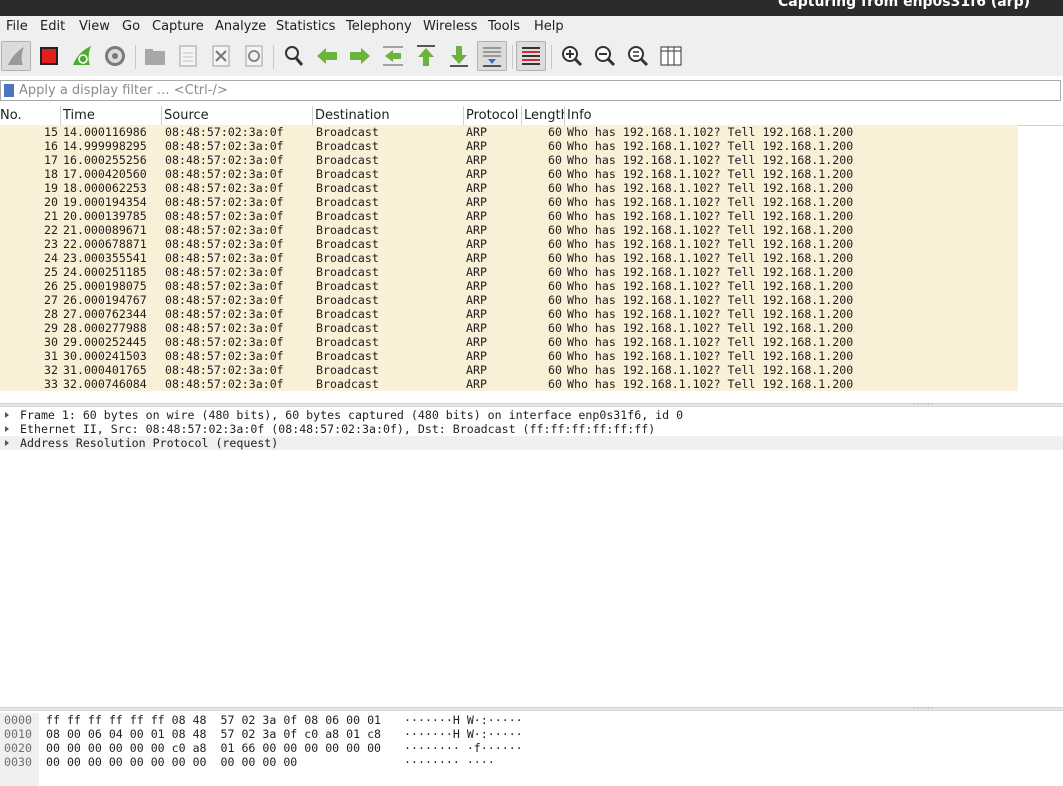 This screenshot has width=1063, height=786. I want to click on open-file-icon, so click(155, 57).